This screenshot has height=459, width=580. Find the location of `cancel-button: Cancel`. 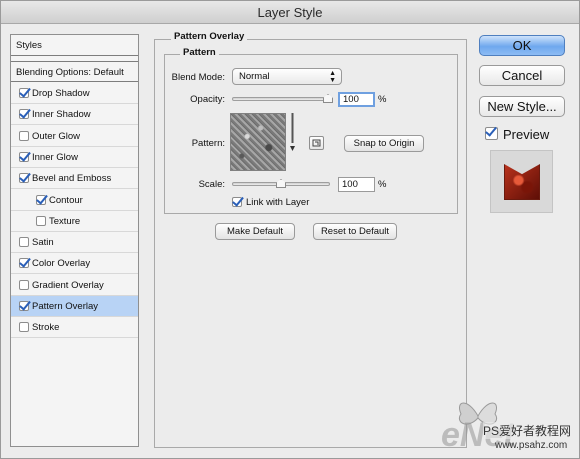

cancel-button: Cancel is located at coordinates (522, 75).